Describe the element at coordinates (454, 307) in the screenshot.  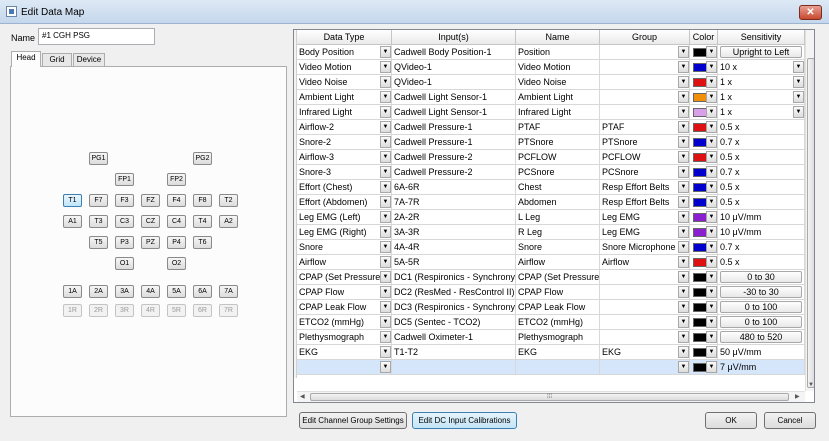
I see `cell-input: DC3 (Respironics - Synchrony)` at that location.